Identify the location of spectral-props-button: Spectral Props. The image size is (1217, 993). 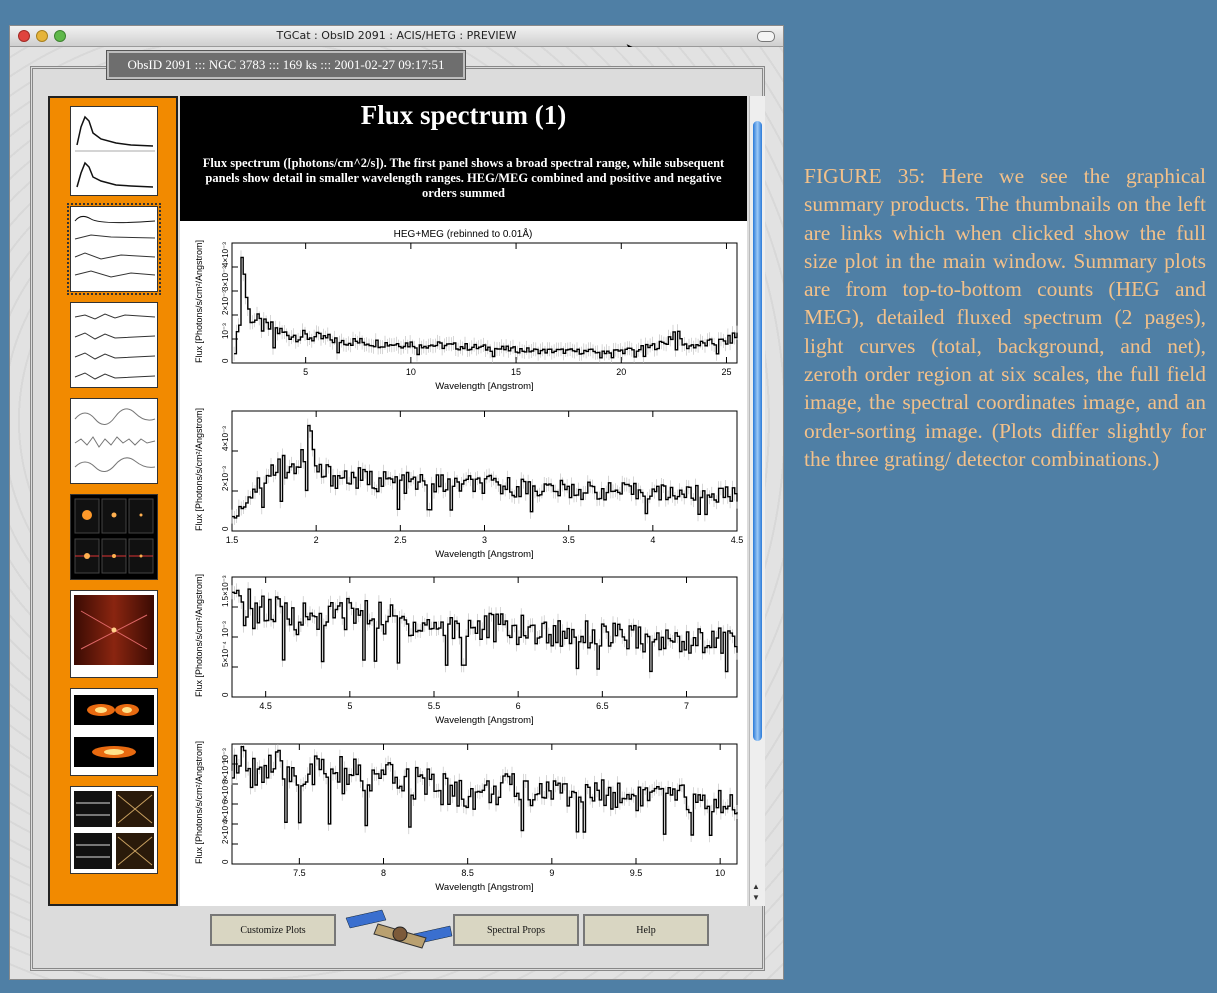
(516, 930).